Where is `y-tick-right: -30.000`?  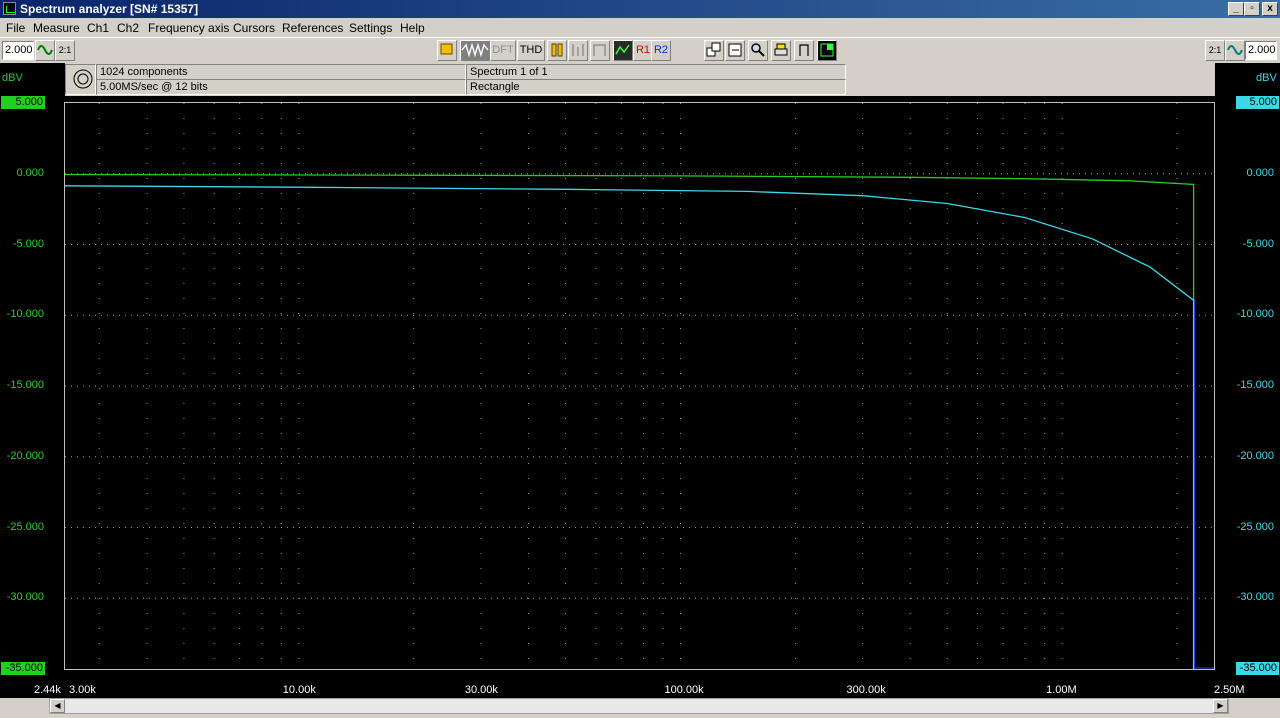 y-tick-right: -30.000 is located at coordinates (1255, 597).